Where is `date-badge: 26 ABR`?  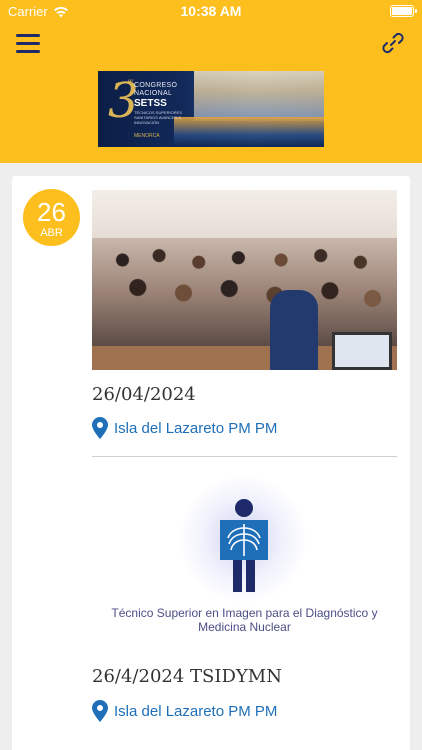 date-badge: 26 ABR is located at coordinates (51, 217).